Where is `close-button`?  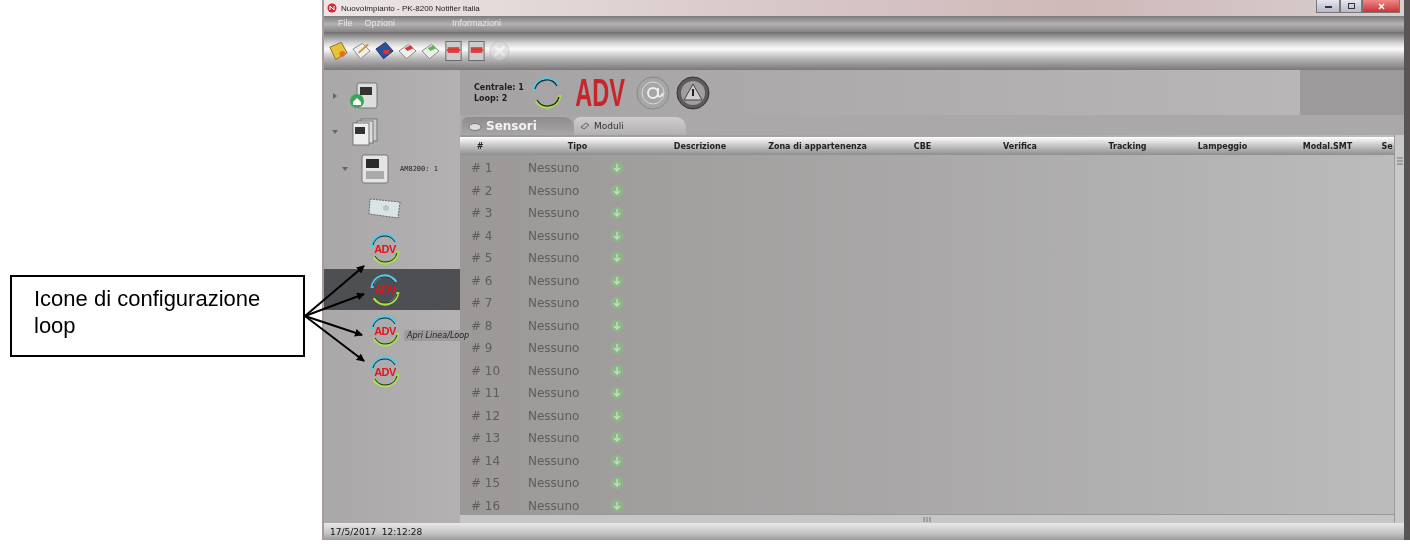
close-button is located at coordinates (1381, 6).